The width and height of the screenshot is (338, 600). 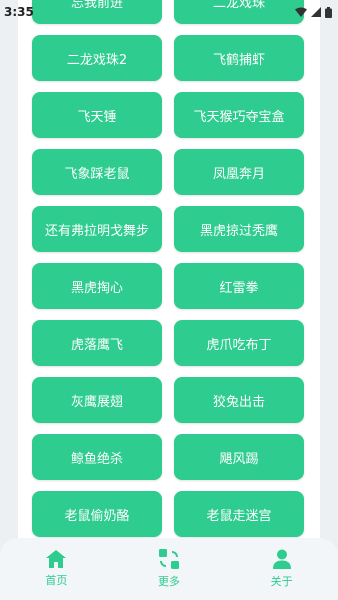 What do you see at coordinates (239, 343) in the screenshot?
I see `move-button: 虎爪吃布丁` at bounding box center [239, 343].